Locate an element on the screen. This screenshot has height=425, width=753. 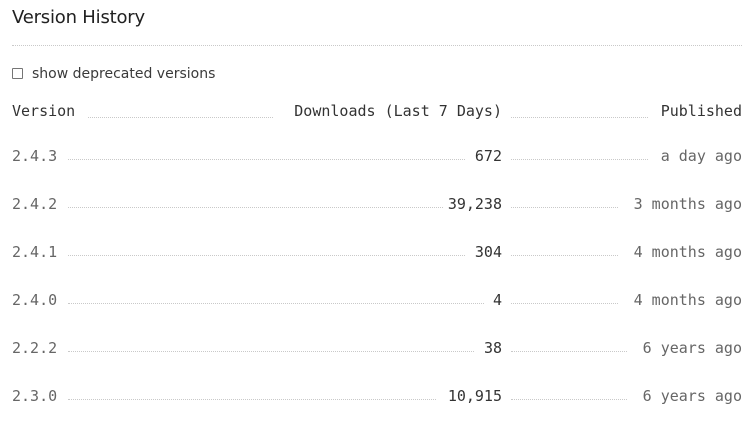
downloads-count: 4 is located at coordinates (497, 300).